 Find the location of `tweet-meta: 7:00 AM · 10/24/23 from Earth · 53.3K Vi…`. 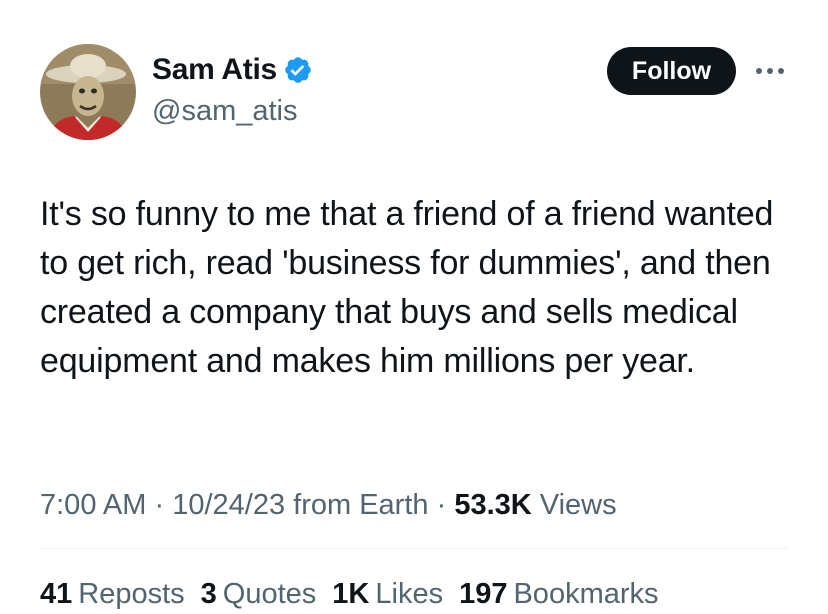

tweet-meta: 7:00 AM · 10/24/23 from Earth · 53.3K Vi… is located at coordinates (328, 505).